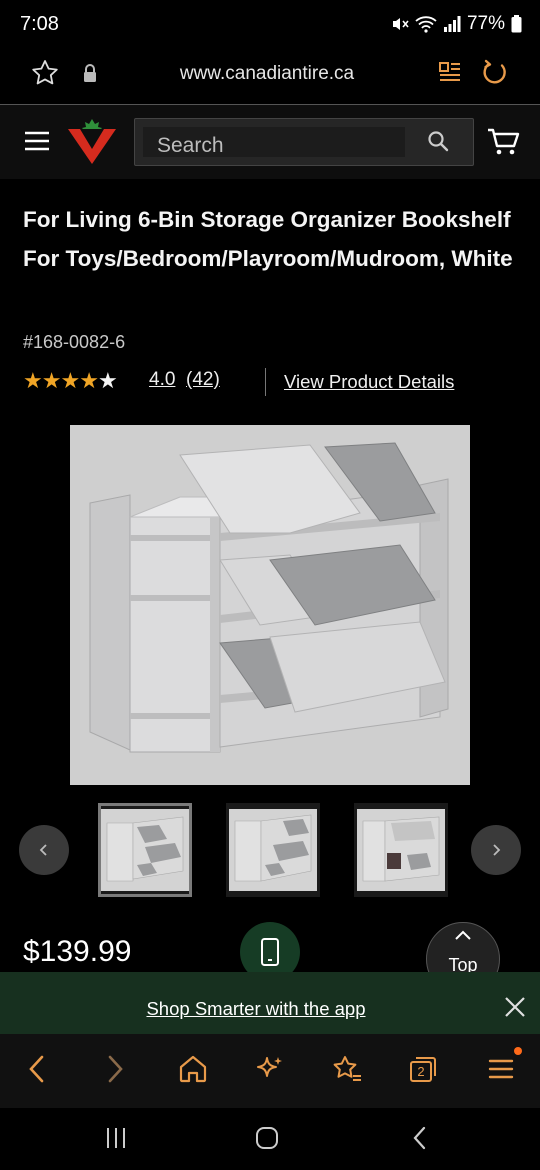 The height and width of the screenshot is (1170, 540). What do you see at coordinates (107, 380) in the screenshot?
I see `star-empty-icon: ★` at bounding box center [107, 380].